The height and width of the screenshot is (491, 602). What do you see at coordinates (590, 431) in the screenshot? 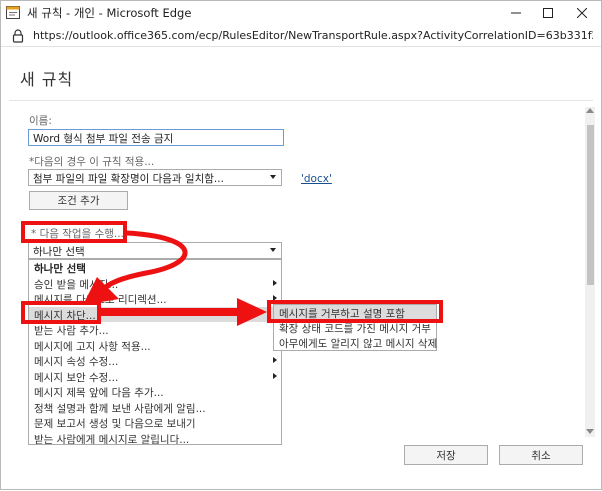
I see `scroll-down-icon` at bounding box center [590, 431].